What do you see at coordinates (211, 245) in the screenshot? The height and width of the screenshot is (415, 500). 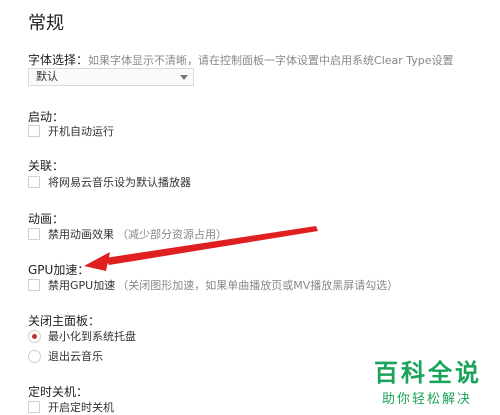 I see `annotation-arrow-shaft` at bounding box center [211, 245].